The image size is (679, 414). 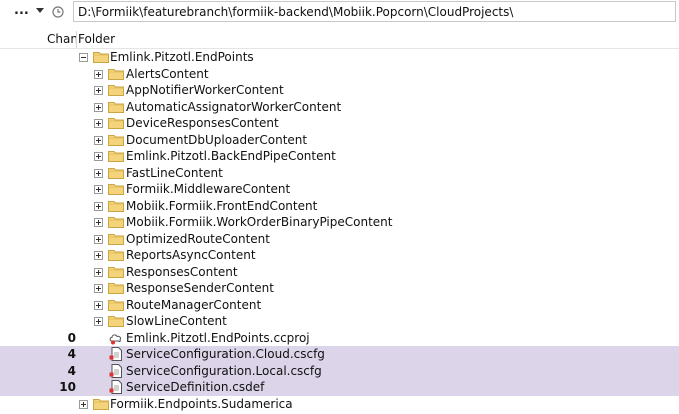 What do you see at coordinates (339, 288) in the screenshot?
I see `tree-item-folder: ResponseSenderContent` at bounding box center [339, 288].